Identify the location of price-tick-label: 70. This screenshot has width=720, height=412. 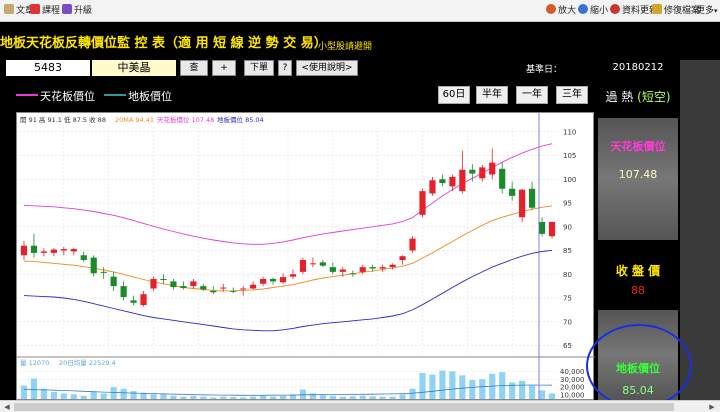
(567, 322).